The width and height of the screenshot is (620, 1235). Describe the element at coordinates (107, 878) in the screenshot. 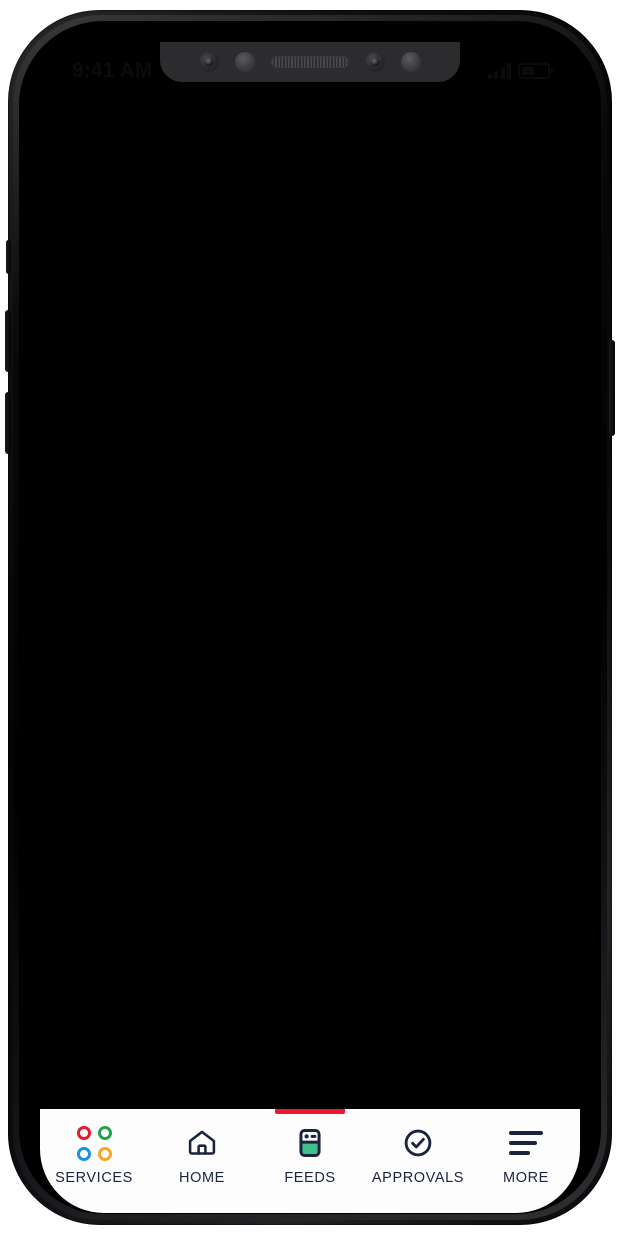

I see `post-paragraph-prefix: Hi` at that location.